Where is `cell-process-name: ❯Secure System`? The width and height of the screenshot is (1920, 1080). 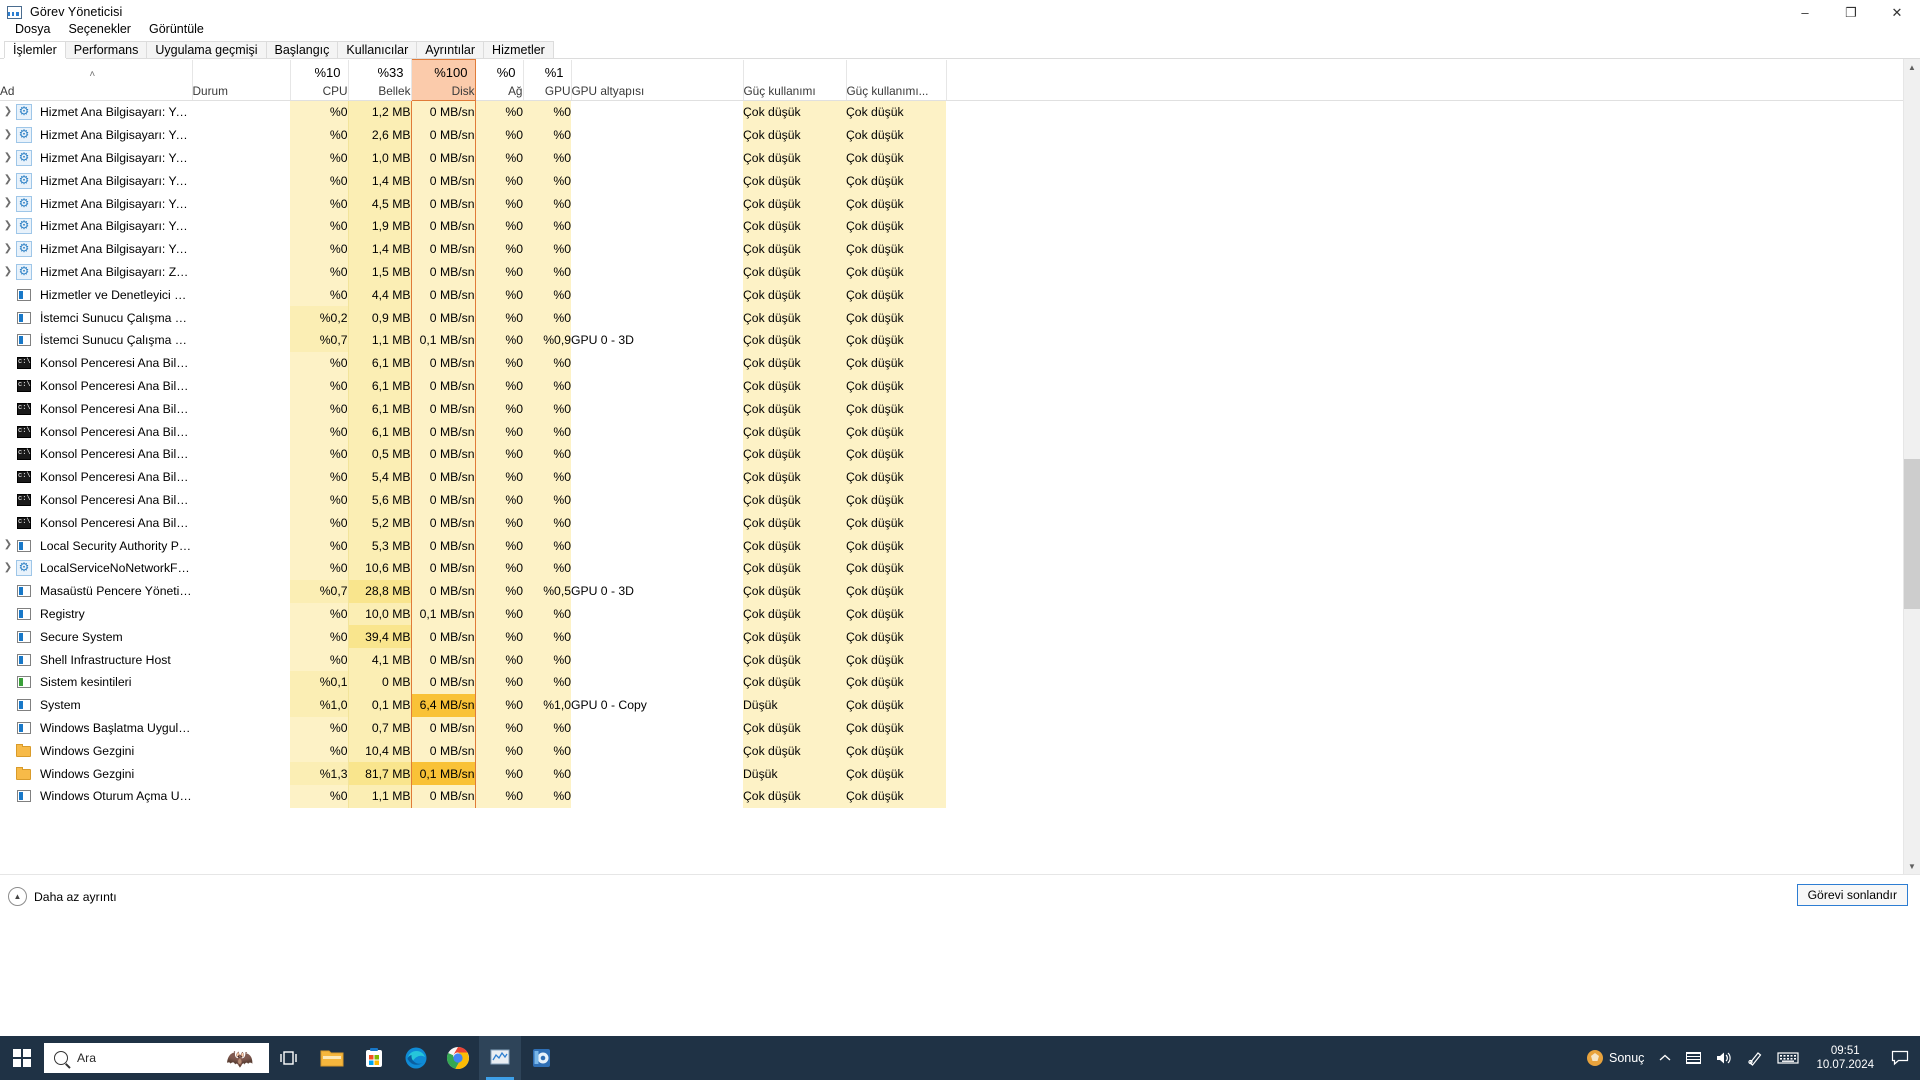
cell-process-name: ❯Secure System is located at coordinates (96, 637).